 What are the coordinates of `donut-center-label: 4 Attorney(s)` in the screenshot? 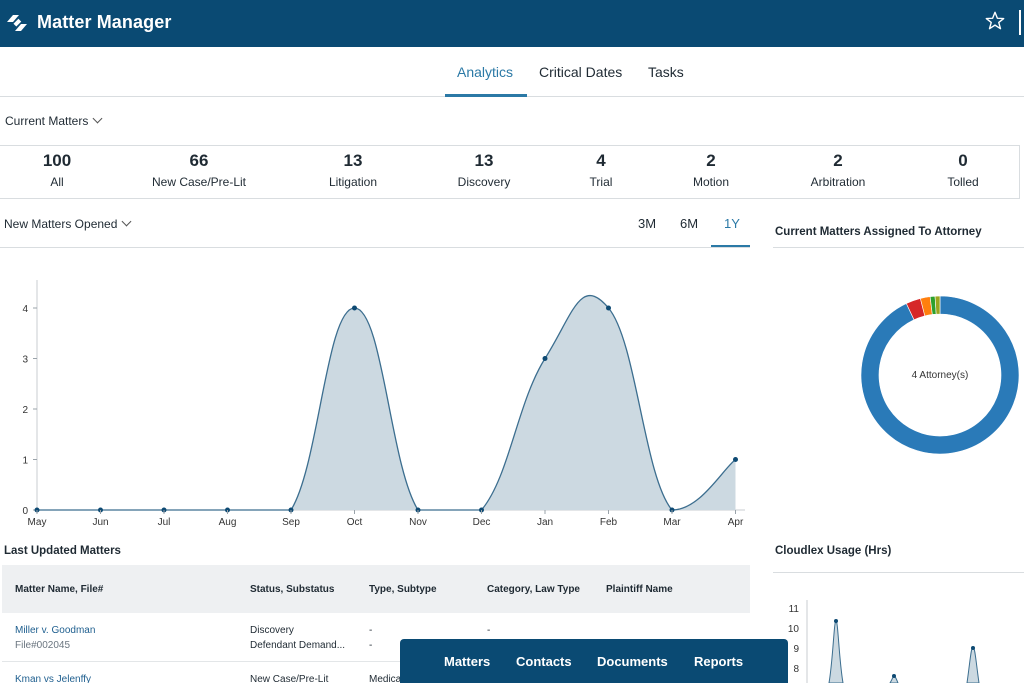 It's located at (940, 375).